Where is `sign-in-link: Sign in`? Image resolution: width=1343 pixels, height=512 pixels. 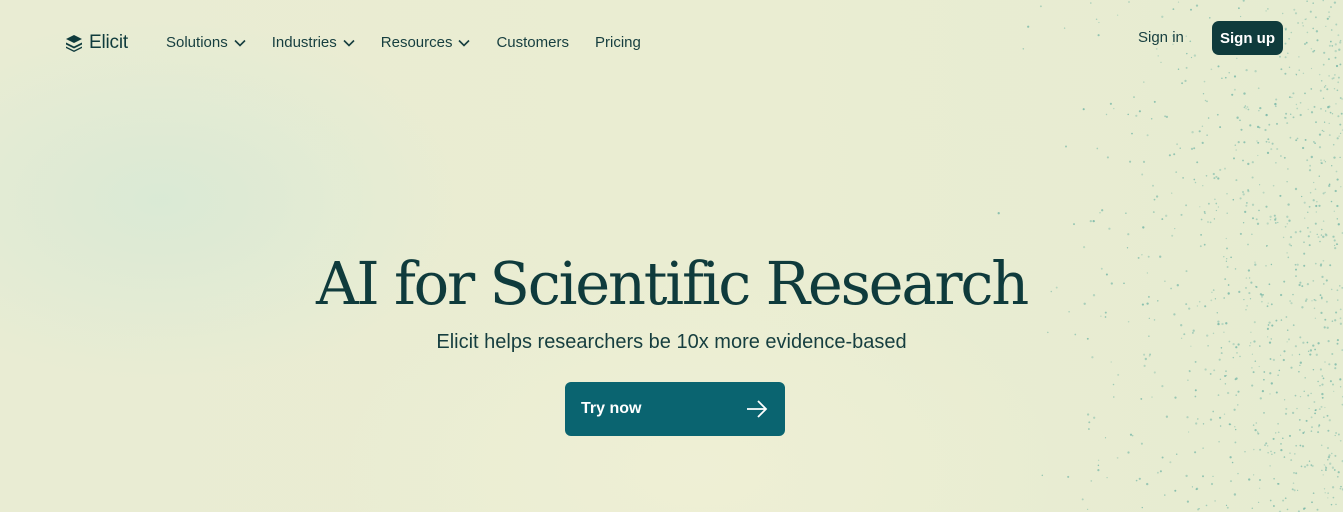 sign-in-link: Sign in is located at coordinates (1161, 37).